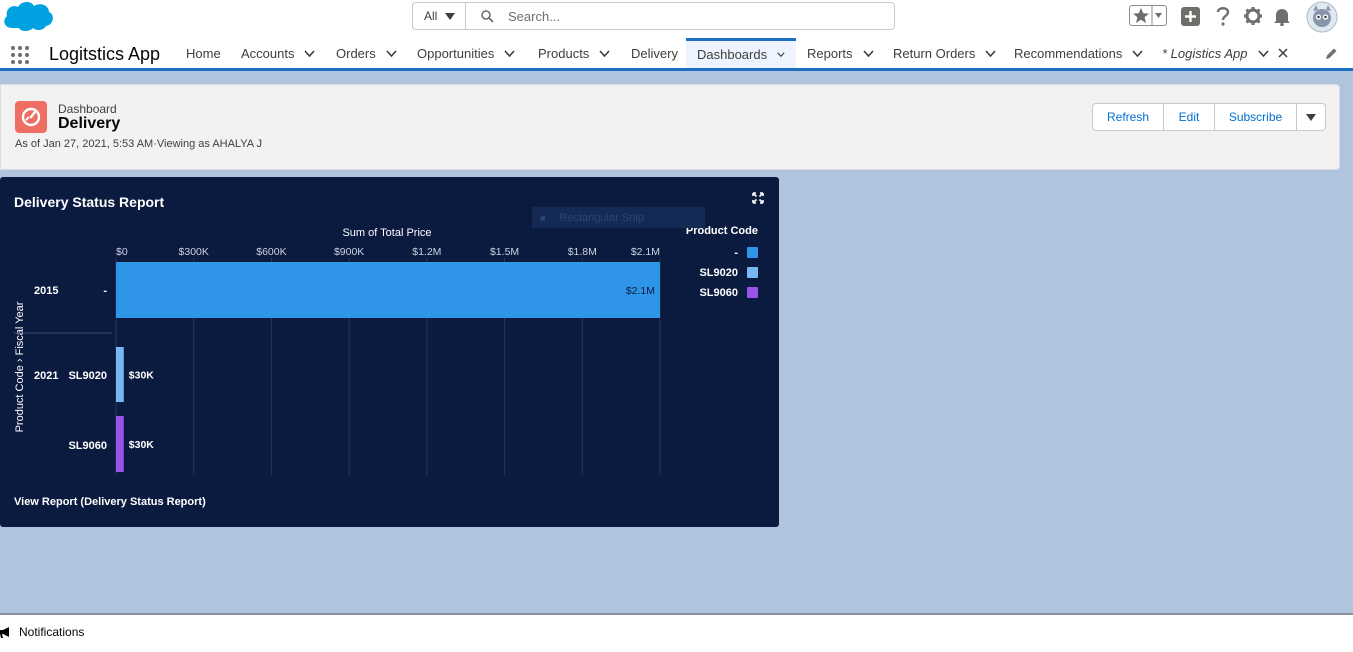  Describe the element at coordinates (426, 252) in the screenshot. I see `x-tick-label: $1.2M` at that location.